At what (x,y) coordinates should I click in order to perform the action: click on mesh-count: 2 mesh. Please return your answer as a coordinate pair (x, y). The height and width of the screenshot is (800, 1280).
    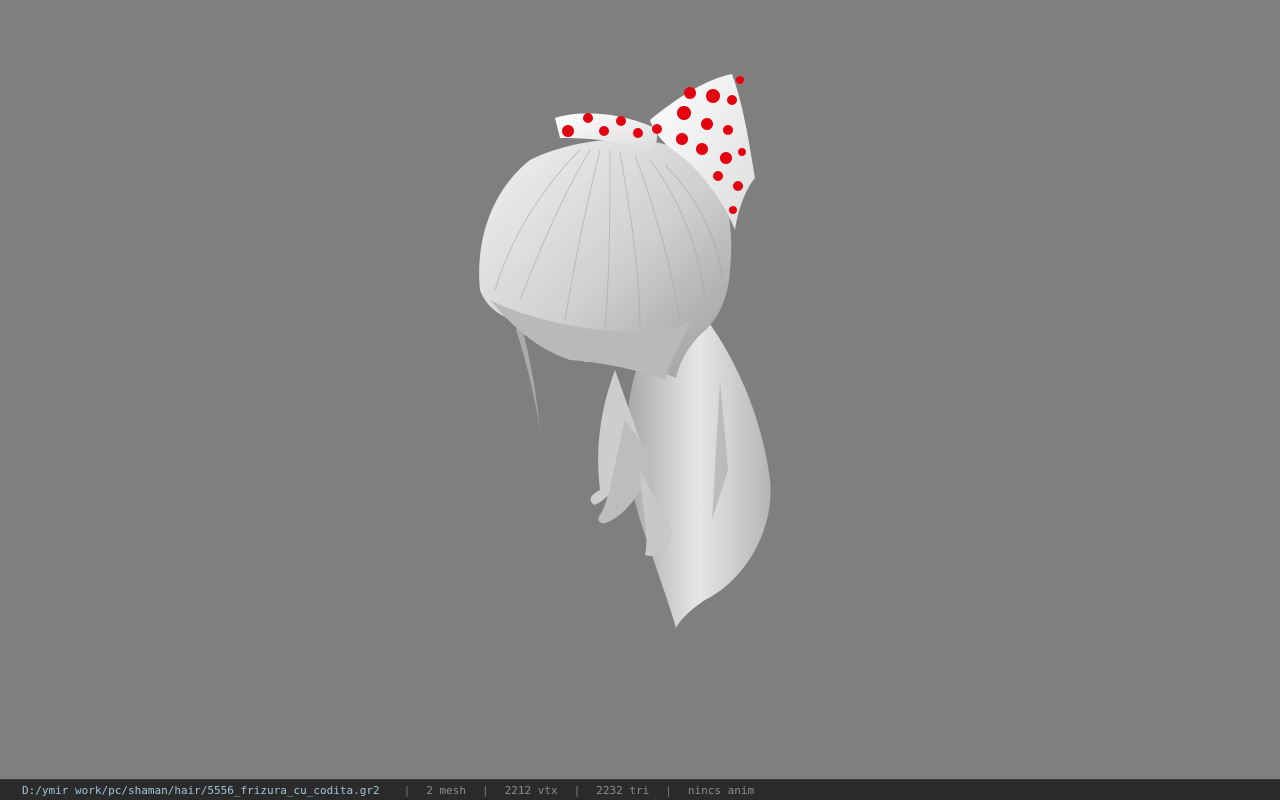
    Looking at the image, I should click on (446, 790).